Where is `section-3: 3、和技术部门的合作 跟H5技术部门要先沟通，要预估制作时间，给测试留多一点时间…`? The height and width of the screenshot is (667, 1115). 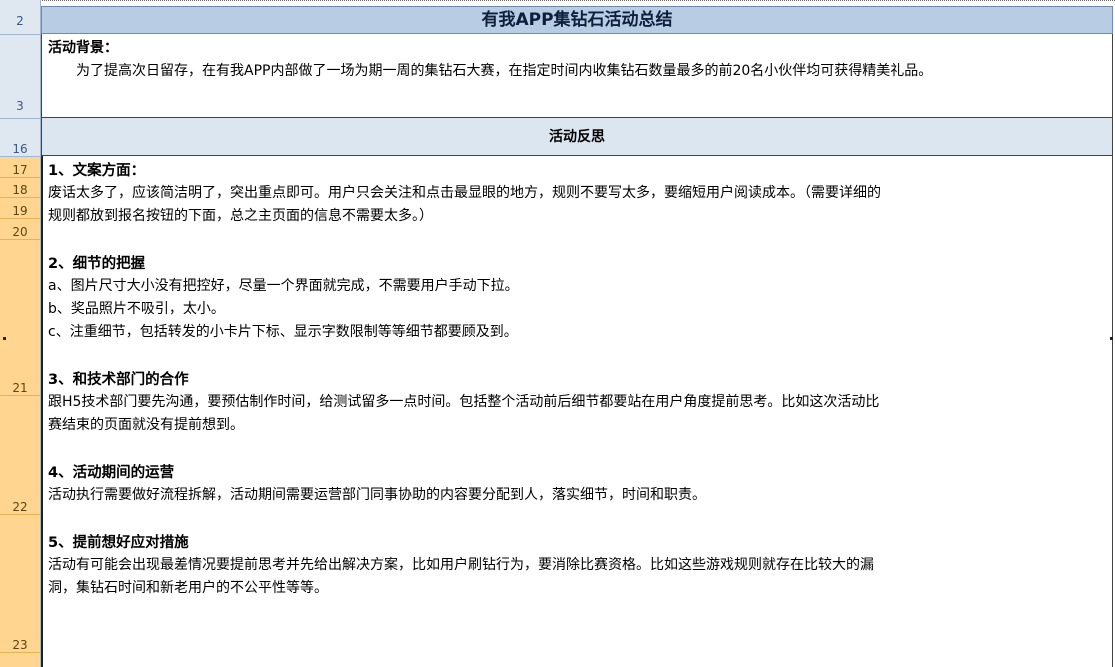
section-3: 3、和技术部门的合作 跟H5技术部门要先沟通，要预估制作时间，给测试留多一点时间… is located at coordinates (577, 403).